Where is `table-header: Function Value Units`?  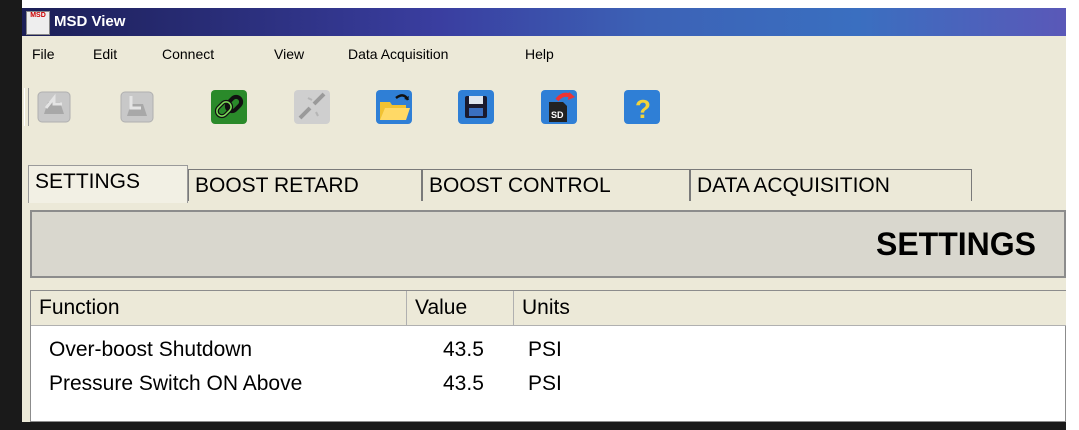
table-header: Function Value Units is located at coordinates (548, 308).